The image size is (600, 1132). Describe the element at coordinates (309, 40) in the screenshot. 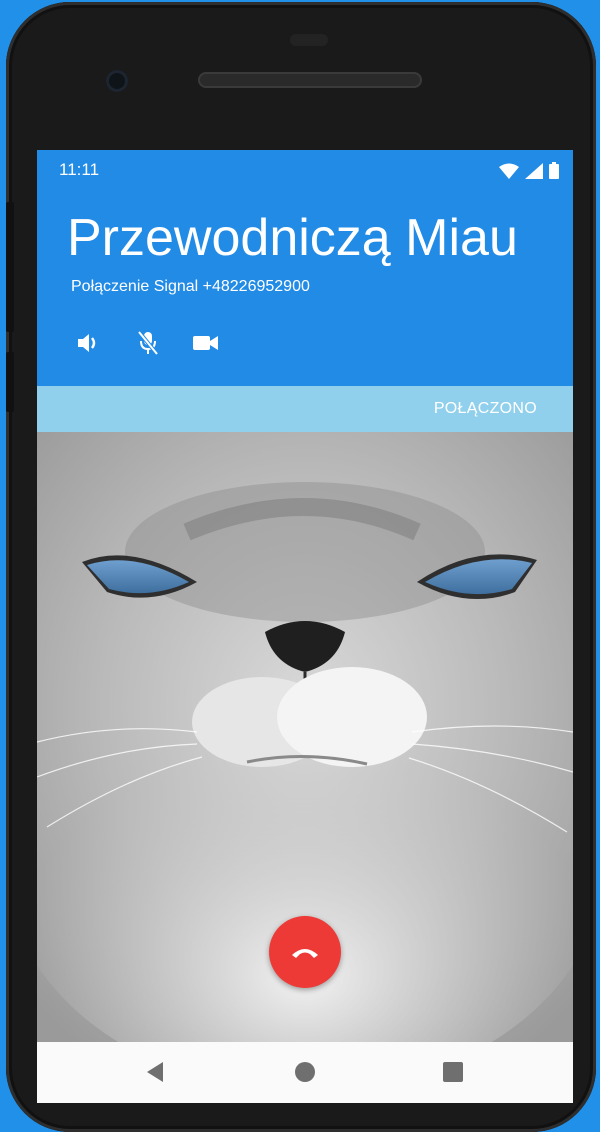

I see `earpiece` at that location.